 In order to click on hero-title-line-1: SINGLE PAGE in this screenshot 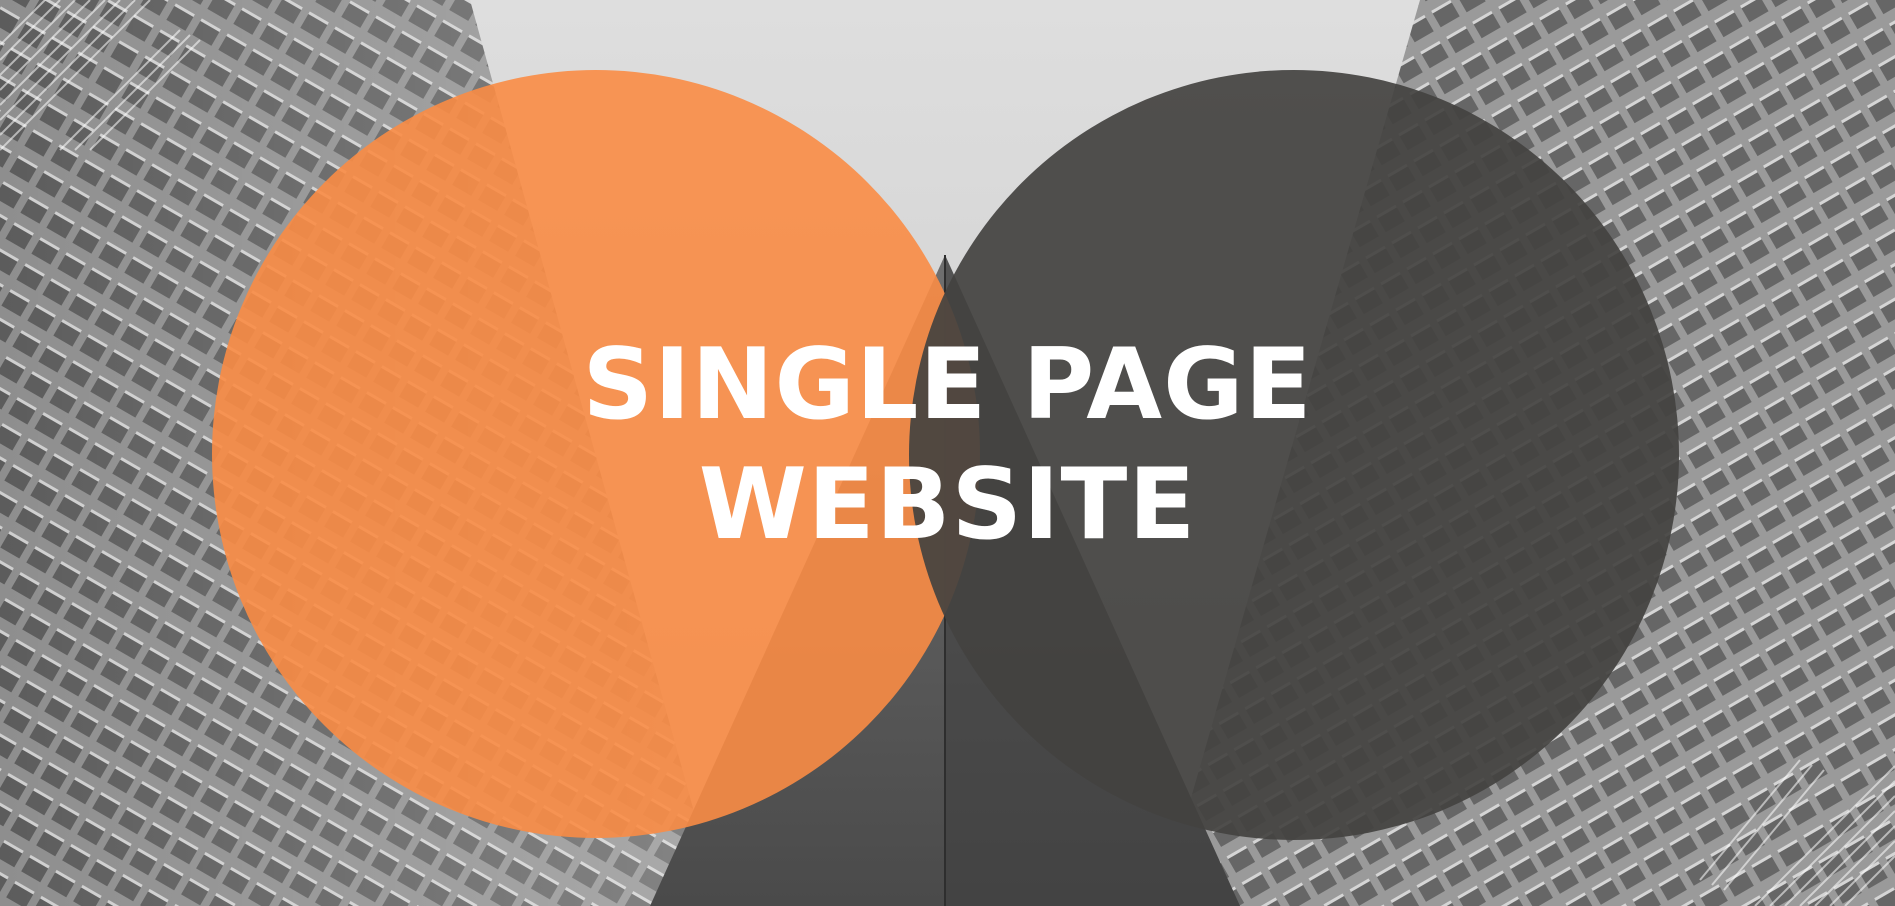, I will do `click(947, 385)`.